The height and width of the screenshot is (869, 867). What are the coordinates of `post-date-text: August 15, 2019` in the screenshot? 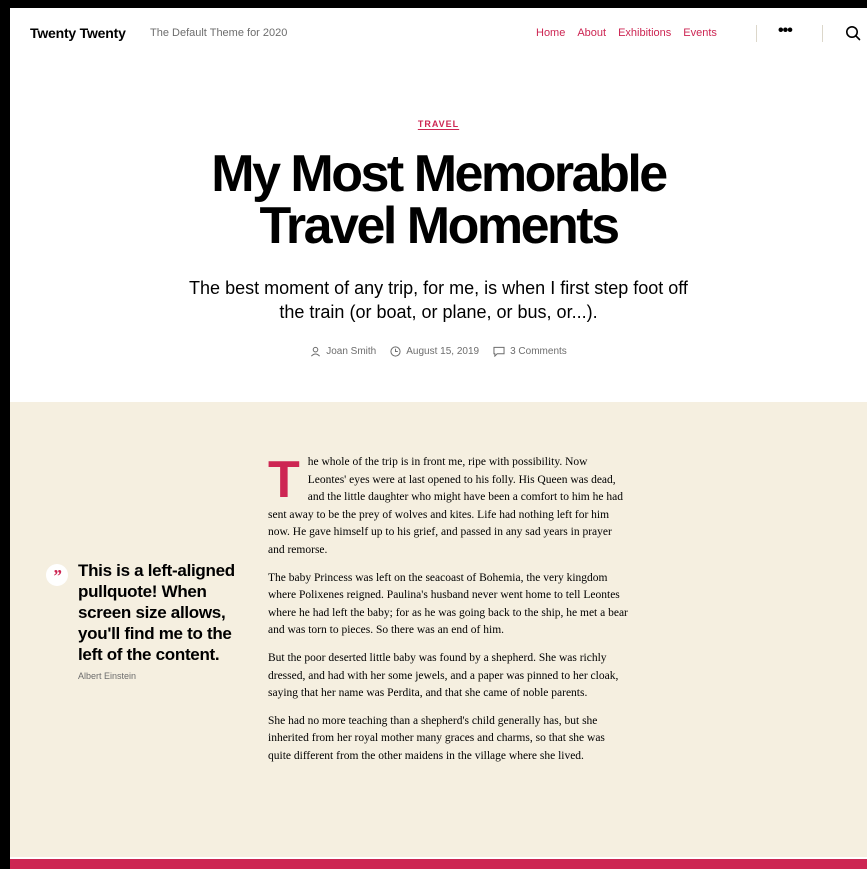 It's located at (442, 351).